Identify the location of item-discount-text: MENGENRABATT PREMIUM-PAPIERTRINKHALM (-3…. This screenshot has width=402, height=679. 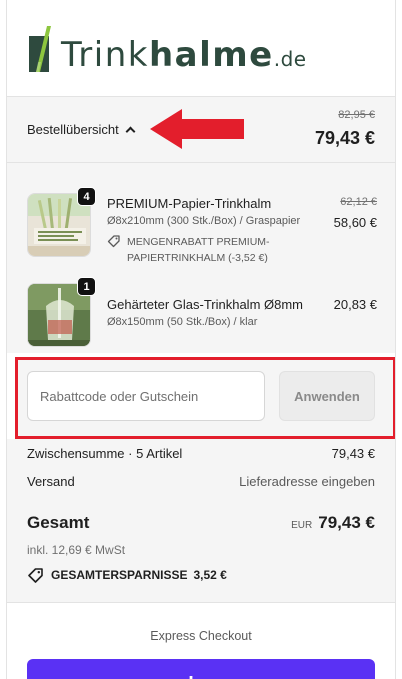
(198, 250).